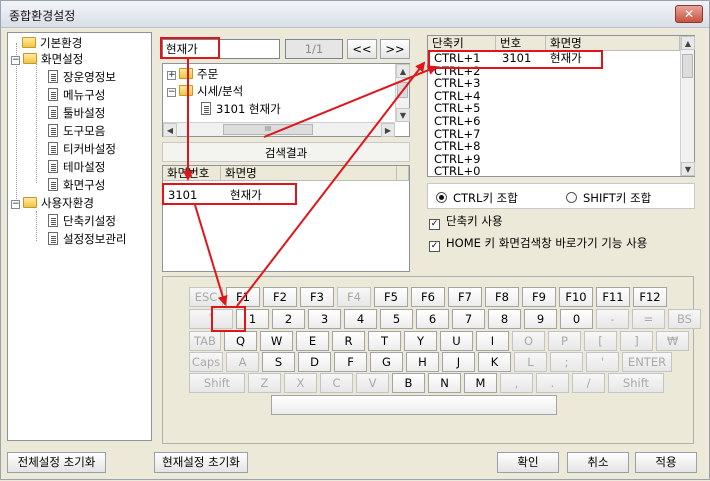 Image resolution: width=710 pixels, height=481 pixels. What do you see at coordinates (314, 362) in the screenshot?
I see `key-row4-3: D` at bounding box center [314, 362].